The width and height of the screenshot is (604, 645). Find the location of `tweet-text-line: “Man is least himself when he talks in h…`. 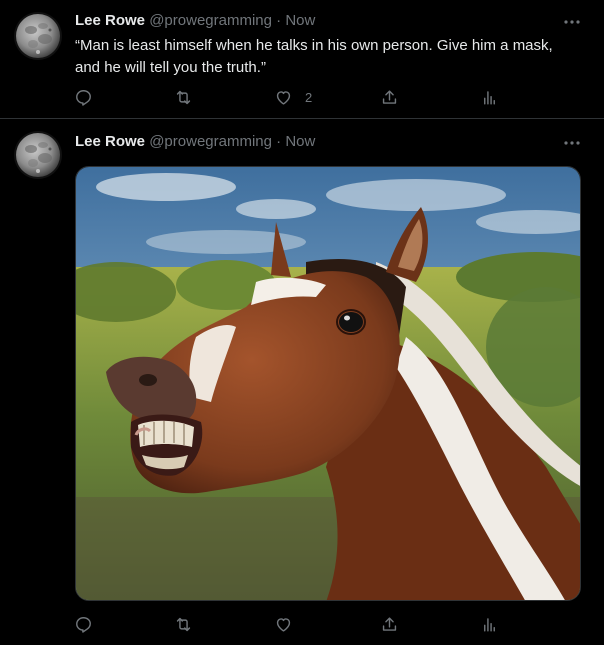

tweet-text-line: “Man is least himself when he talks in h… is located at coordinates (314, 45).